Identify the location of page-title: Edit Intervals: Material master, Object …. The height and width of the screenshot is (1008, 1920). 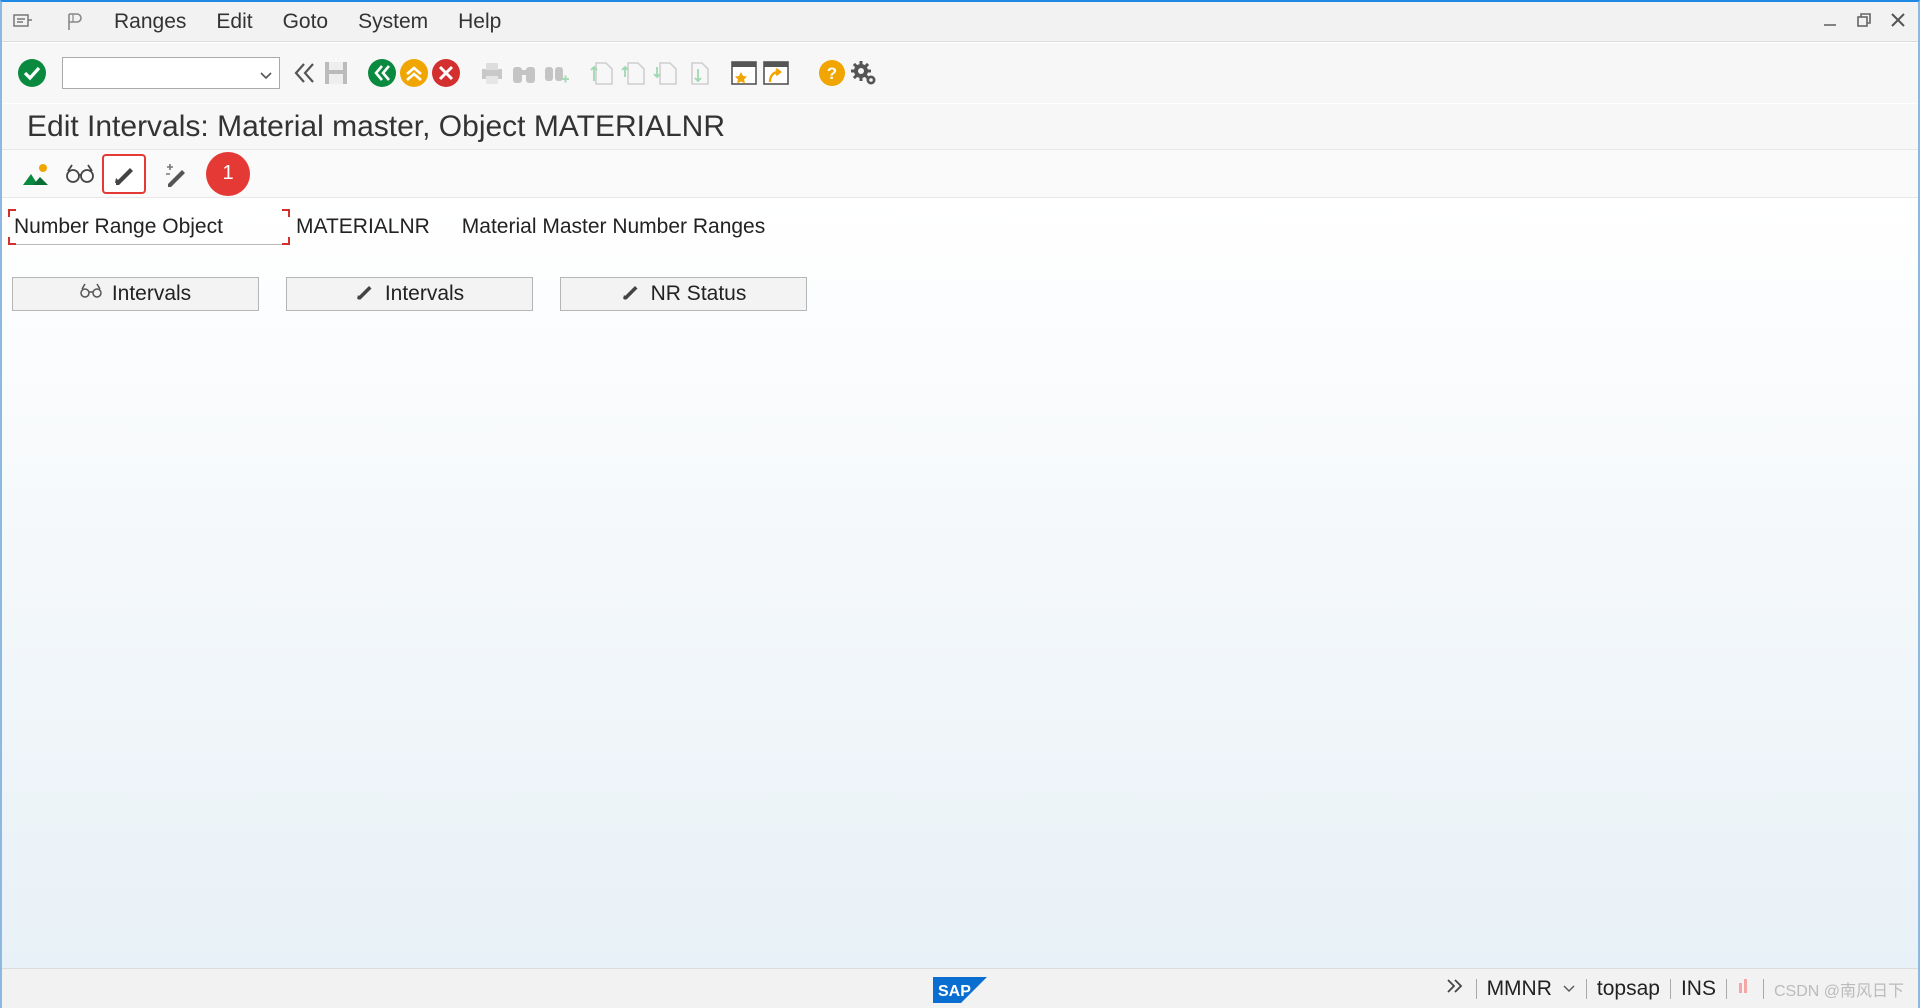
(376, 126).